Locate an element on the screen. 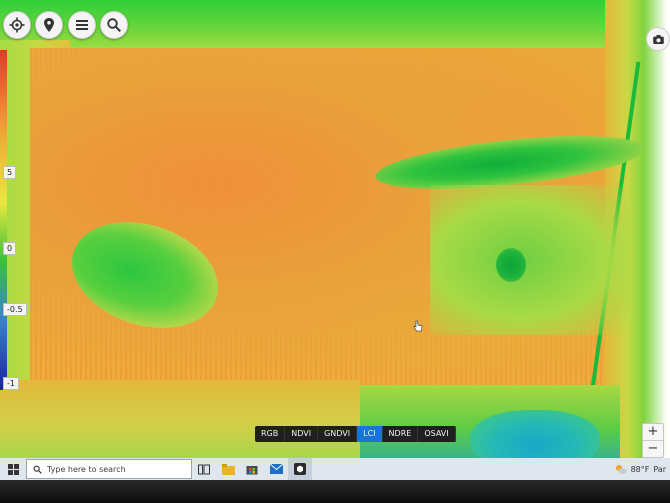  taskbar-app-mail is located at coordinates (276, 469).